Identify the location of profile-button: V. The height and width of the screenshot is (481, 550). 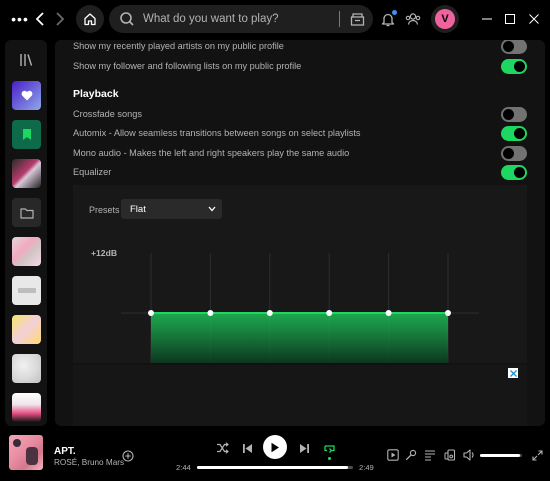
(445, 19).